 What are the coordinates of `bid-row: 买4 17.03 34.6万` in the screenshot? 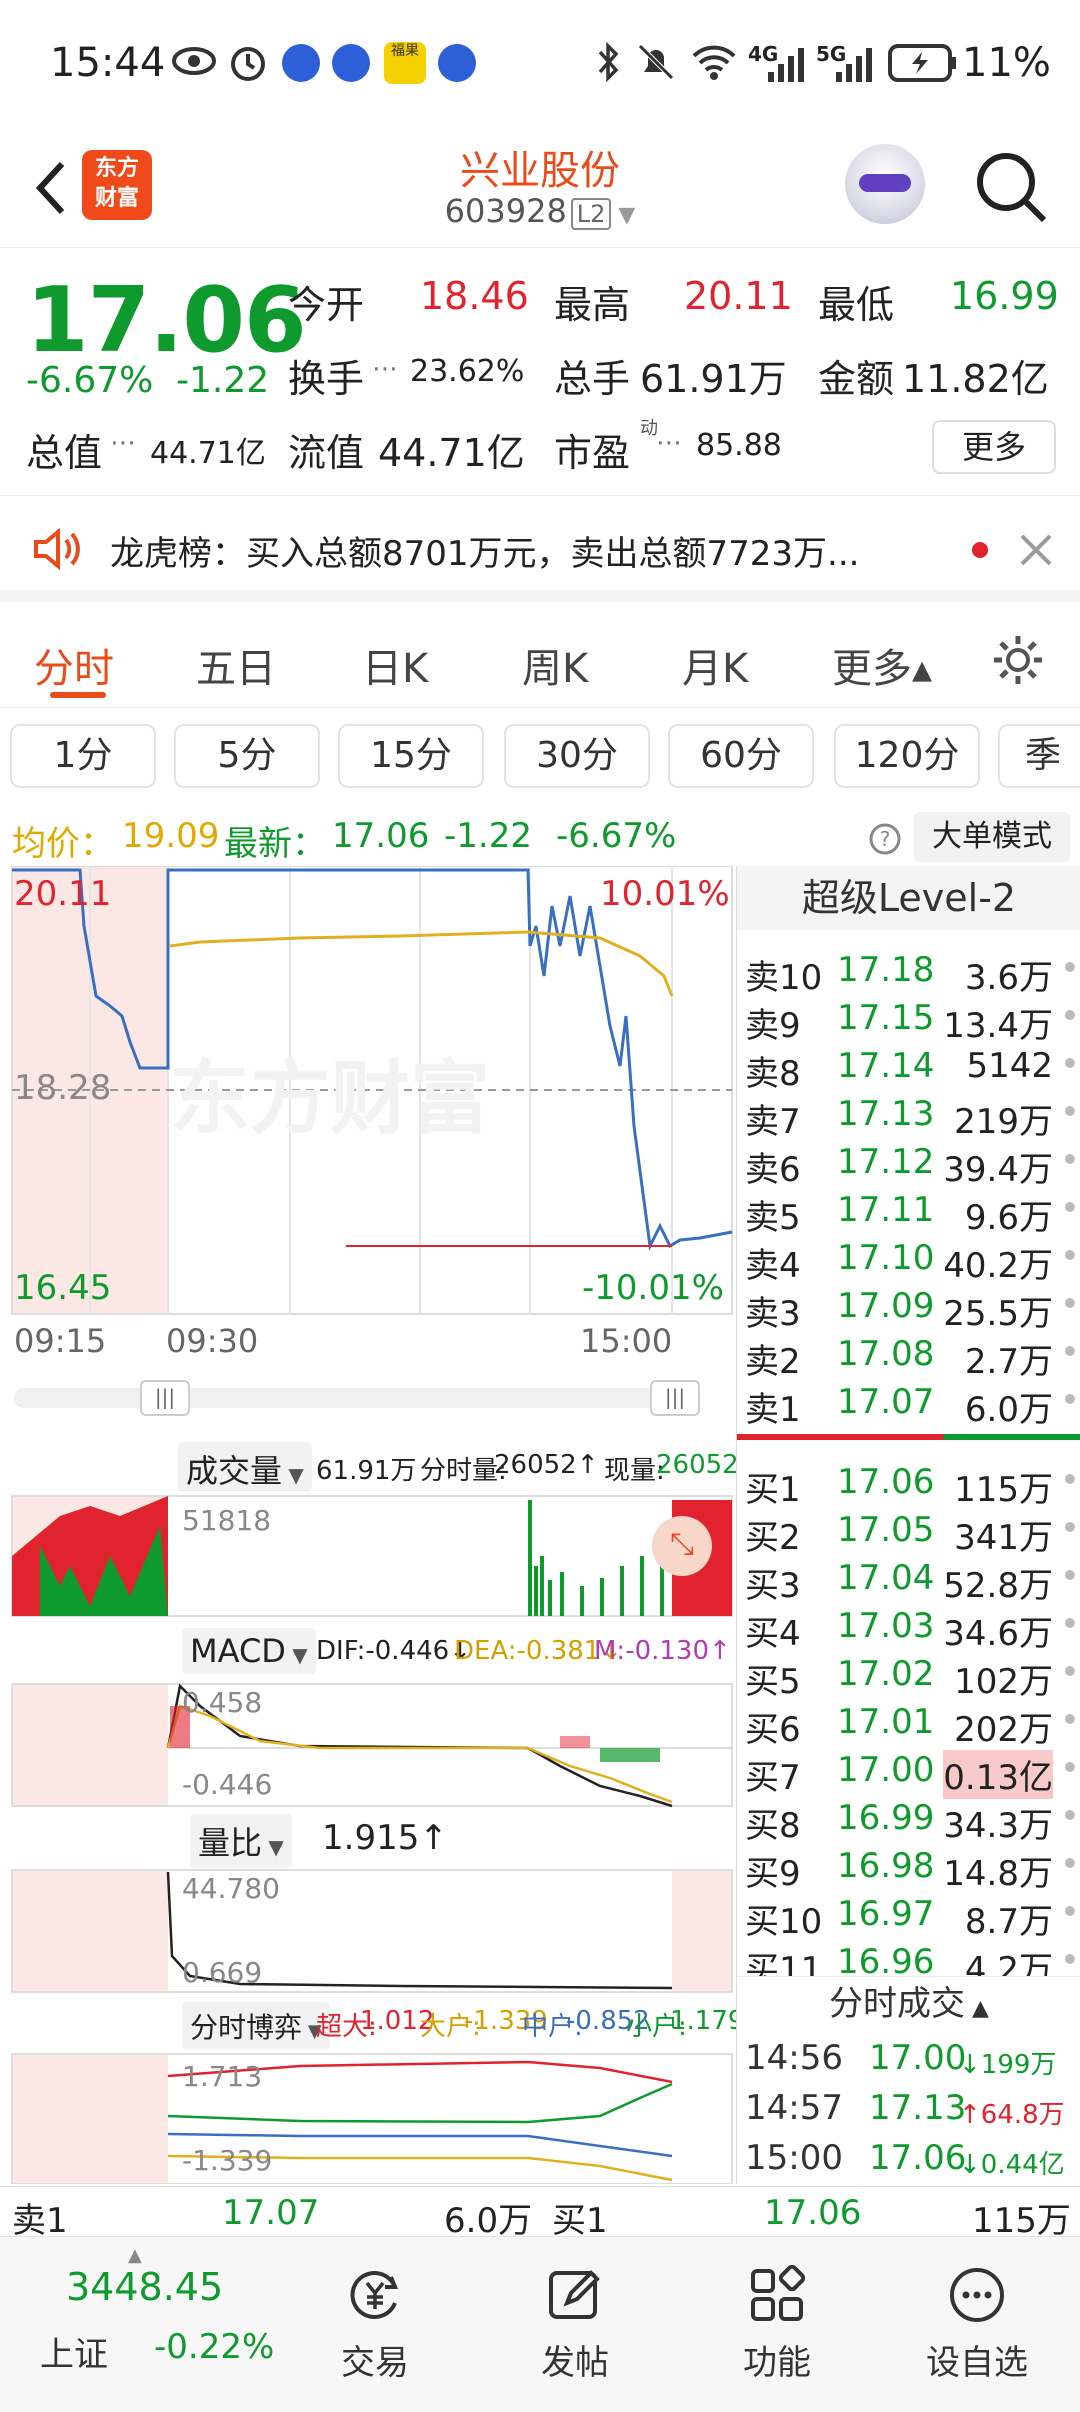 It's located at (908, 1627).